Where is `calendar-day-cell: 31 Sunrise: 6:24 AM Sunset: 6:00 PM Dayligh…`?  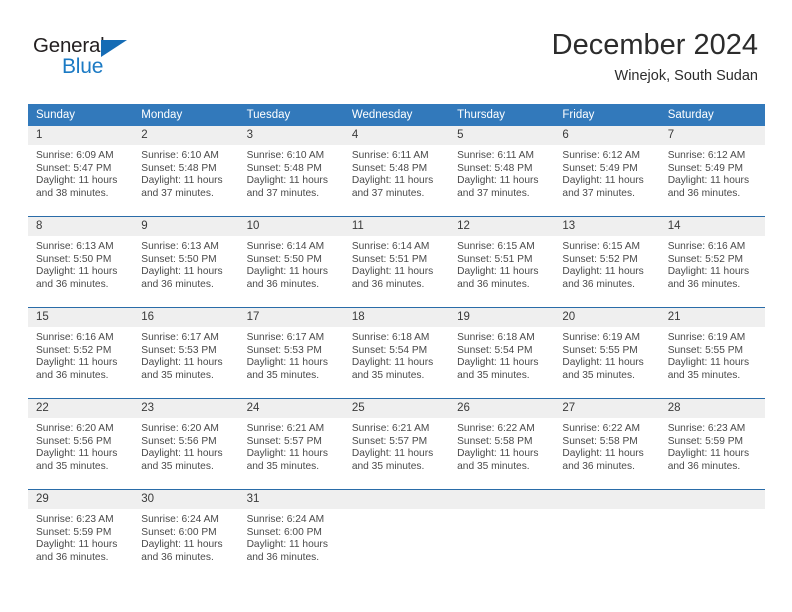 calendar-day-cell: 31 Sunrise: 6:24 AM Sunset: 6:00 PM Dayligh… is located at coordinates (291, 535).